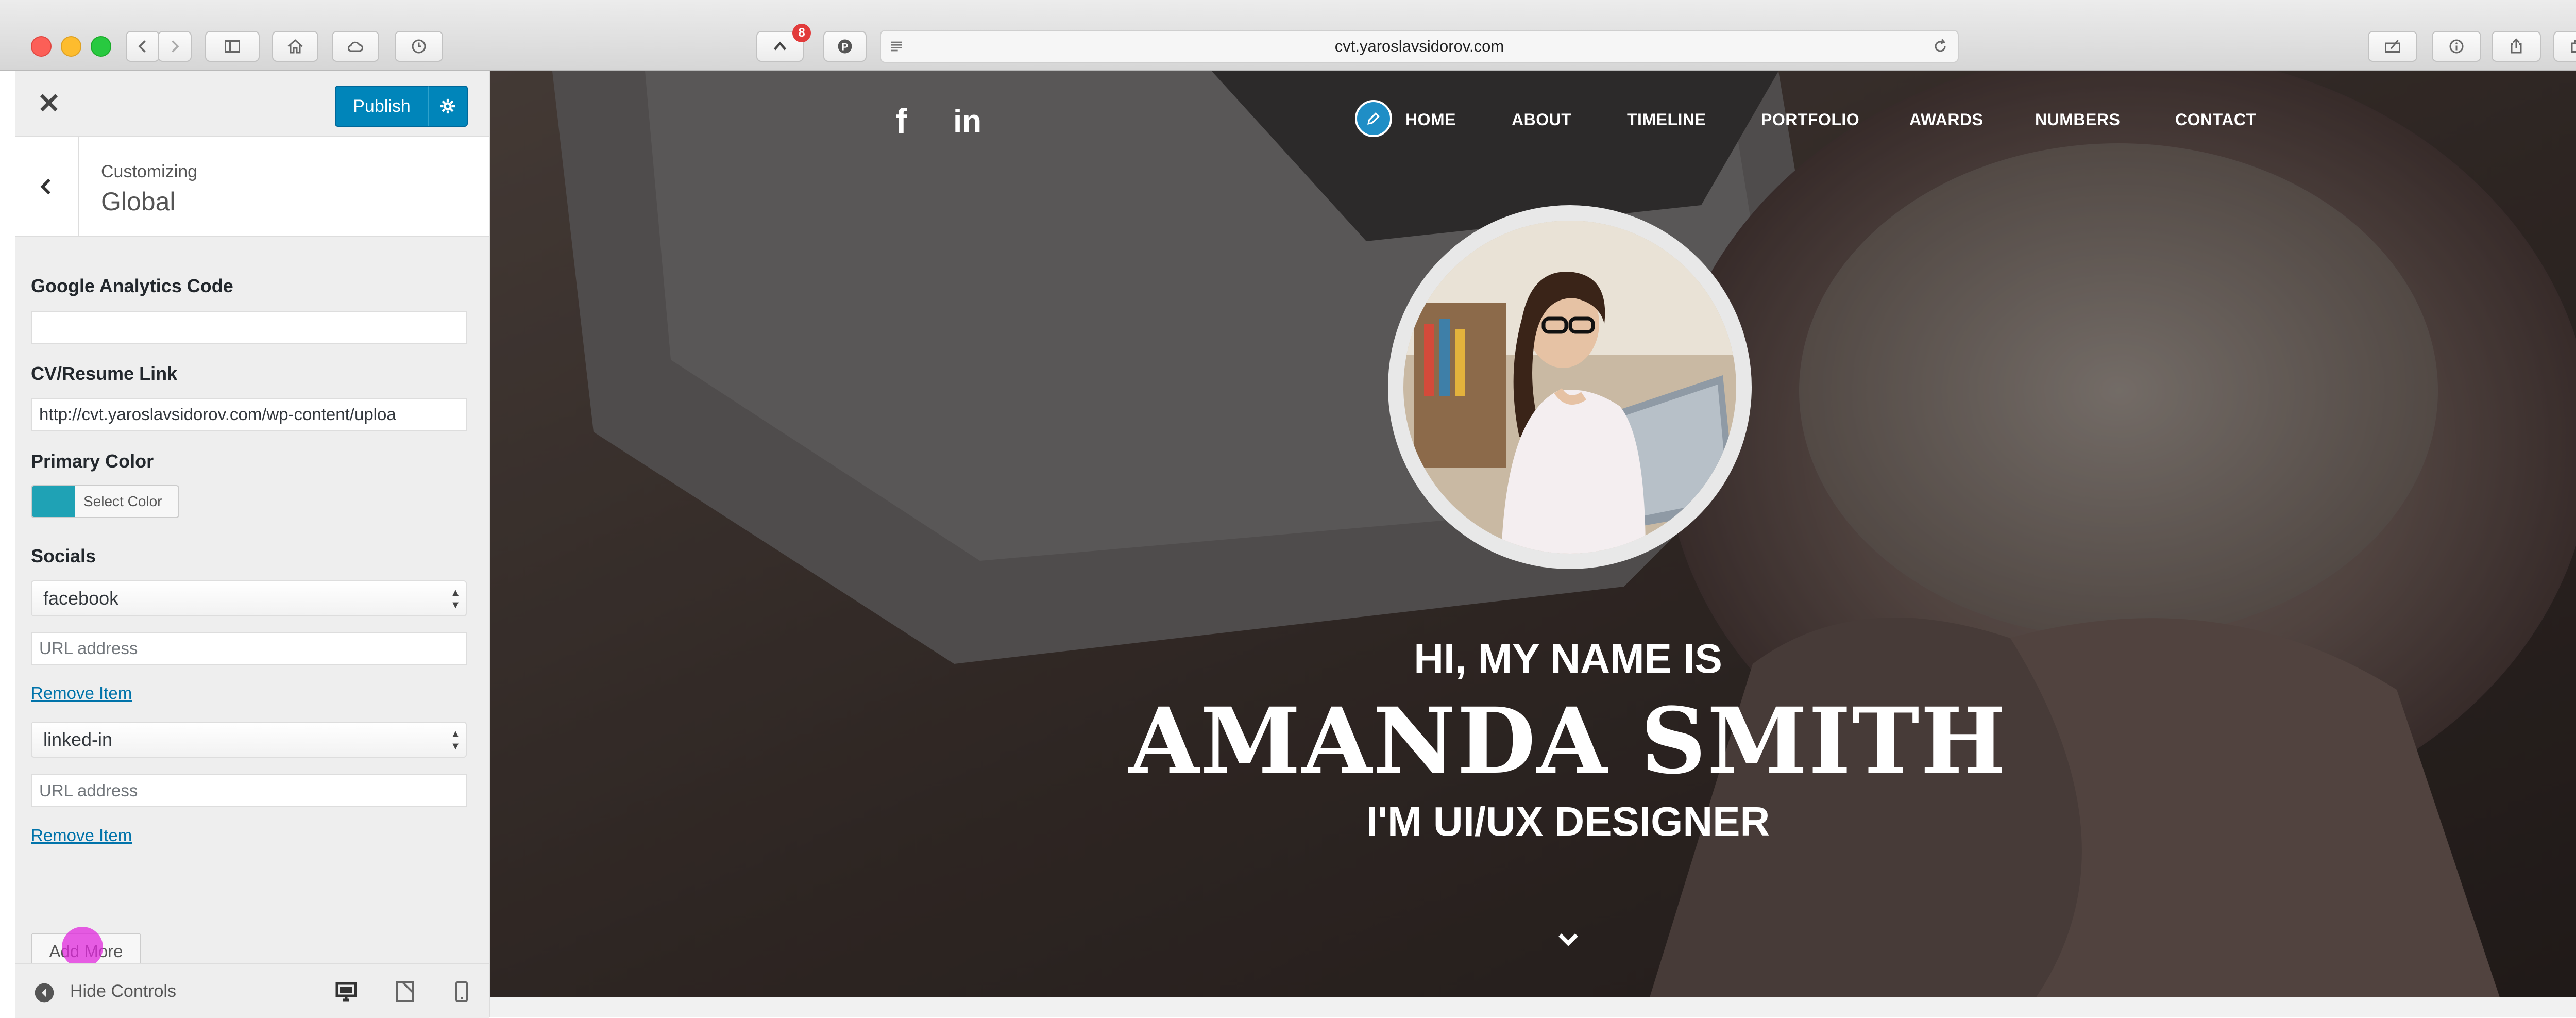 This screenshot has width=2576, height=1018. I want to click on social-network-select: facebook ▲ ▼, so click(249, 598).